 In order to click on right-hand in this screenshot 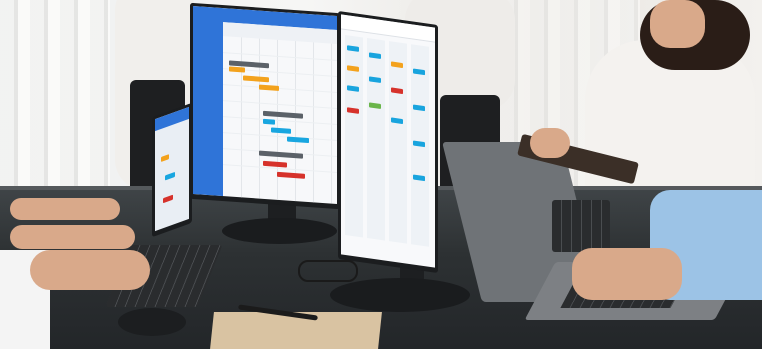, I will do `click(627, 274)`.